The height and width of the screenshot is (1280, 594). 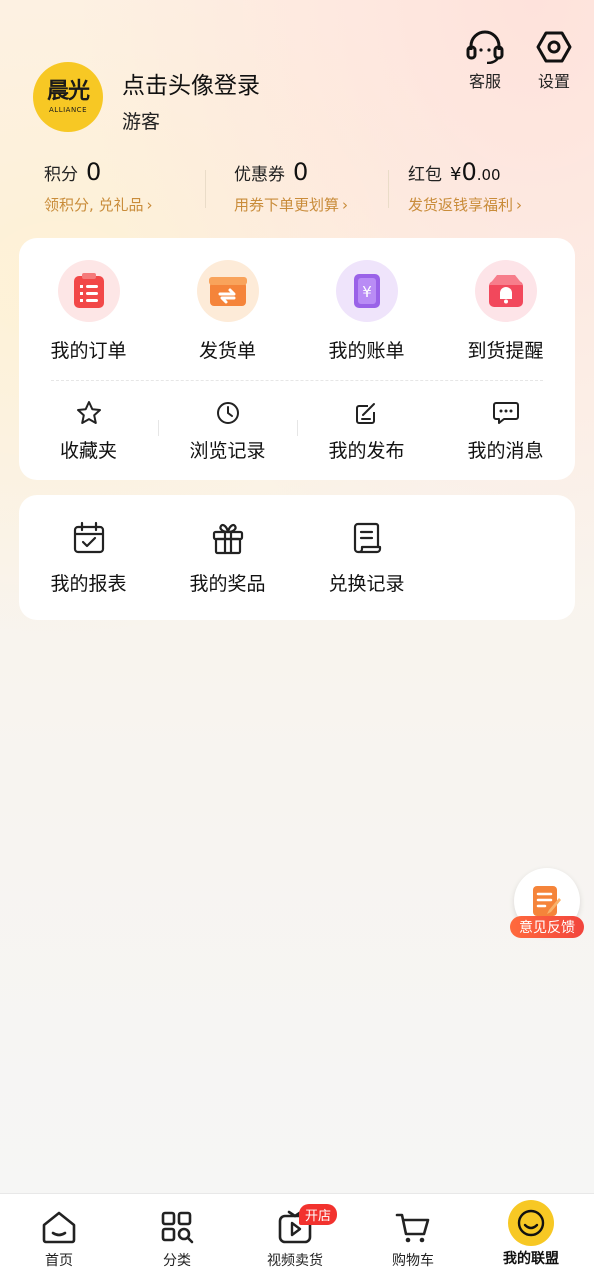 I want to click on my-reports-button: 我的报表, so click(x=88, y=558).